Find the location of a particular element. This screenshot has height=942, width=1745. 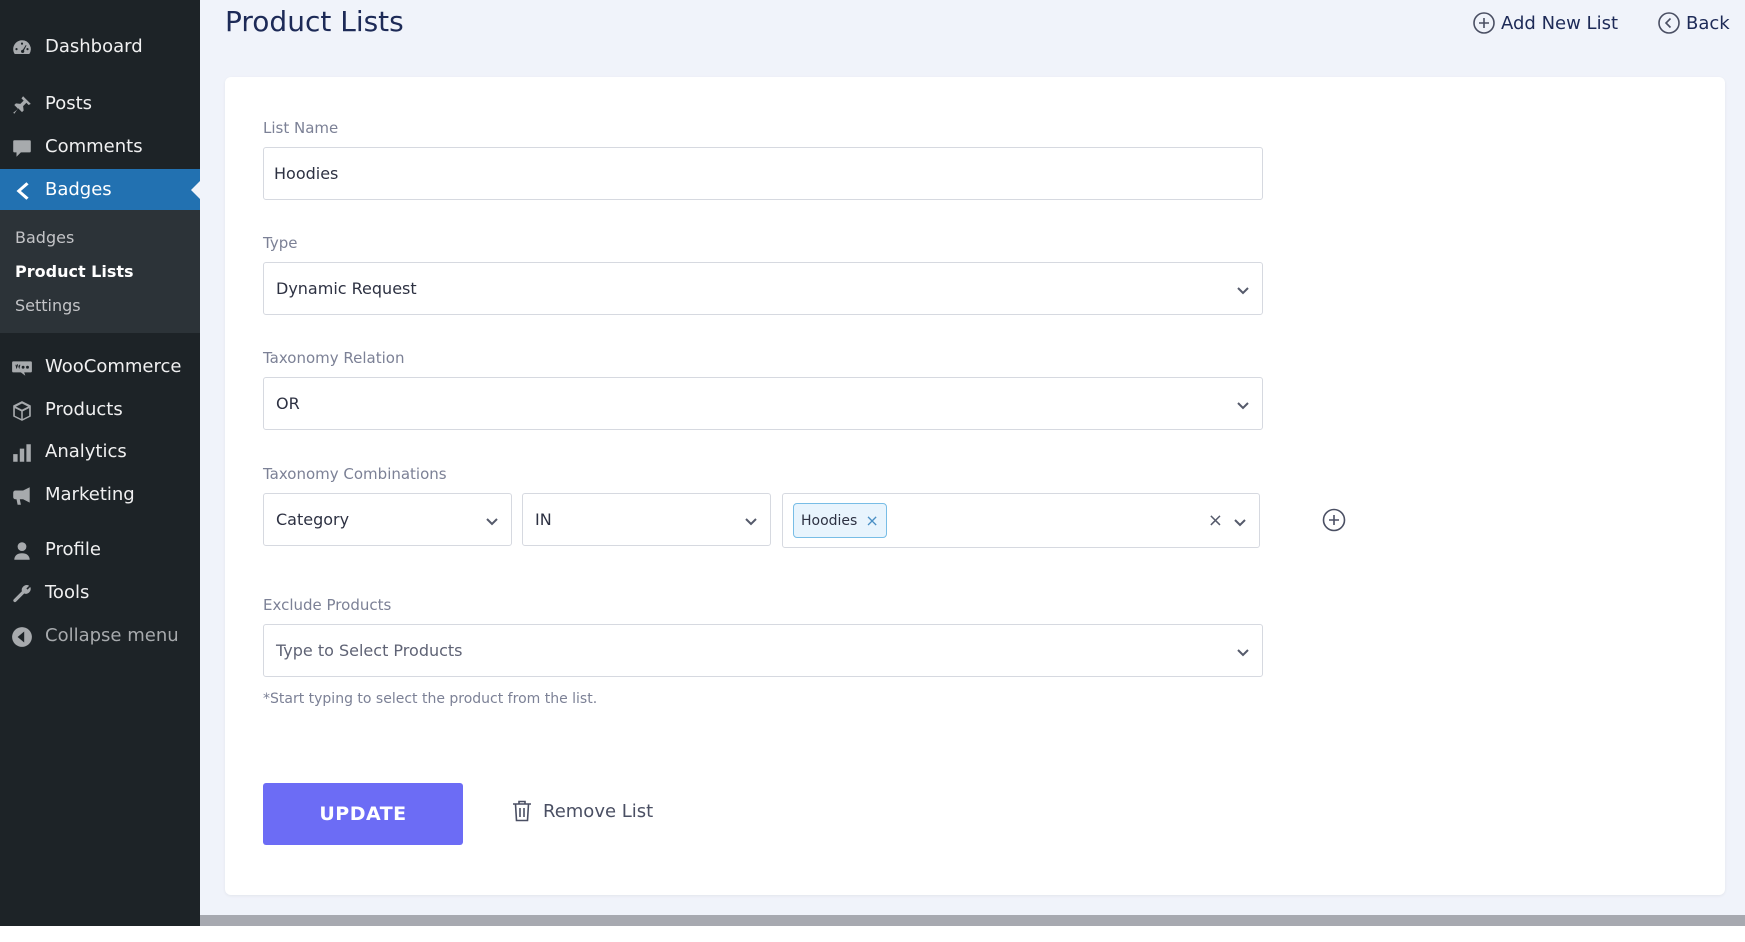

trash-icon is located at coordinates (522, 811).